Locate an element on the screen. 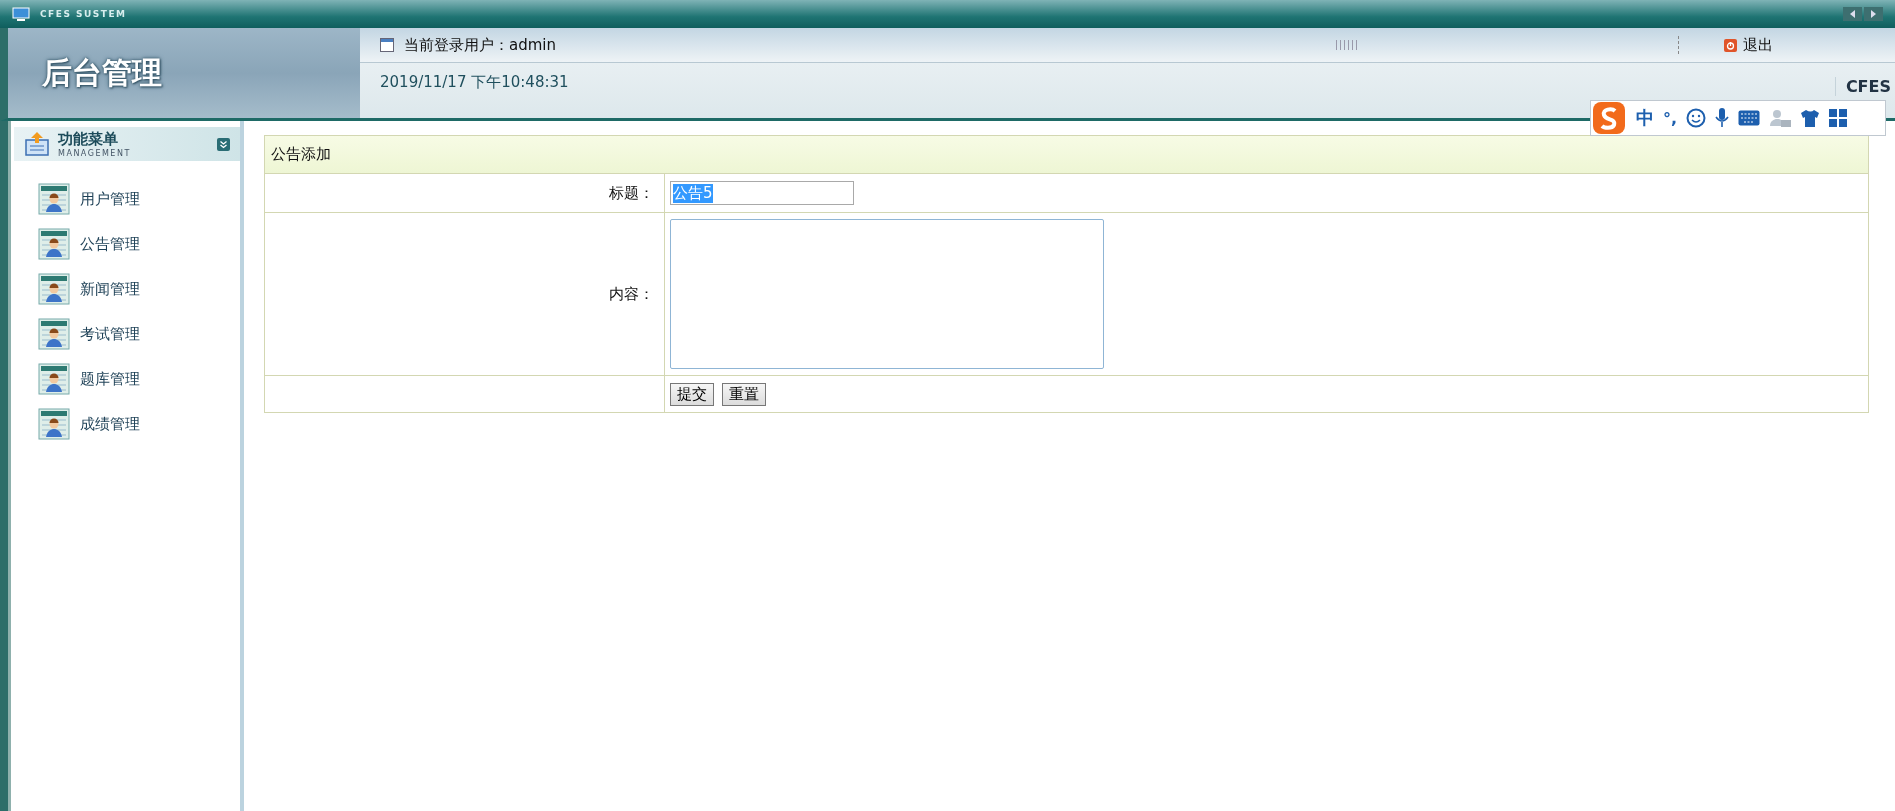 The height and width of the screenshot is (811, 1895). logo-text: 后台管理 is located at coordinates (102, 72).